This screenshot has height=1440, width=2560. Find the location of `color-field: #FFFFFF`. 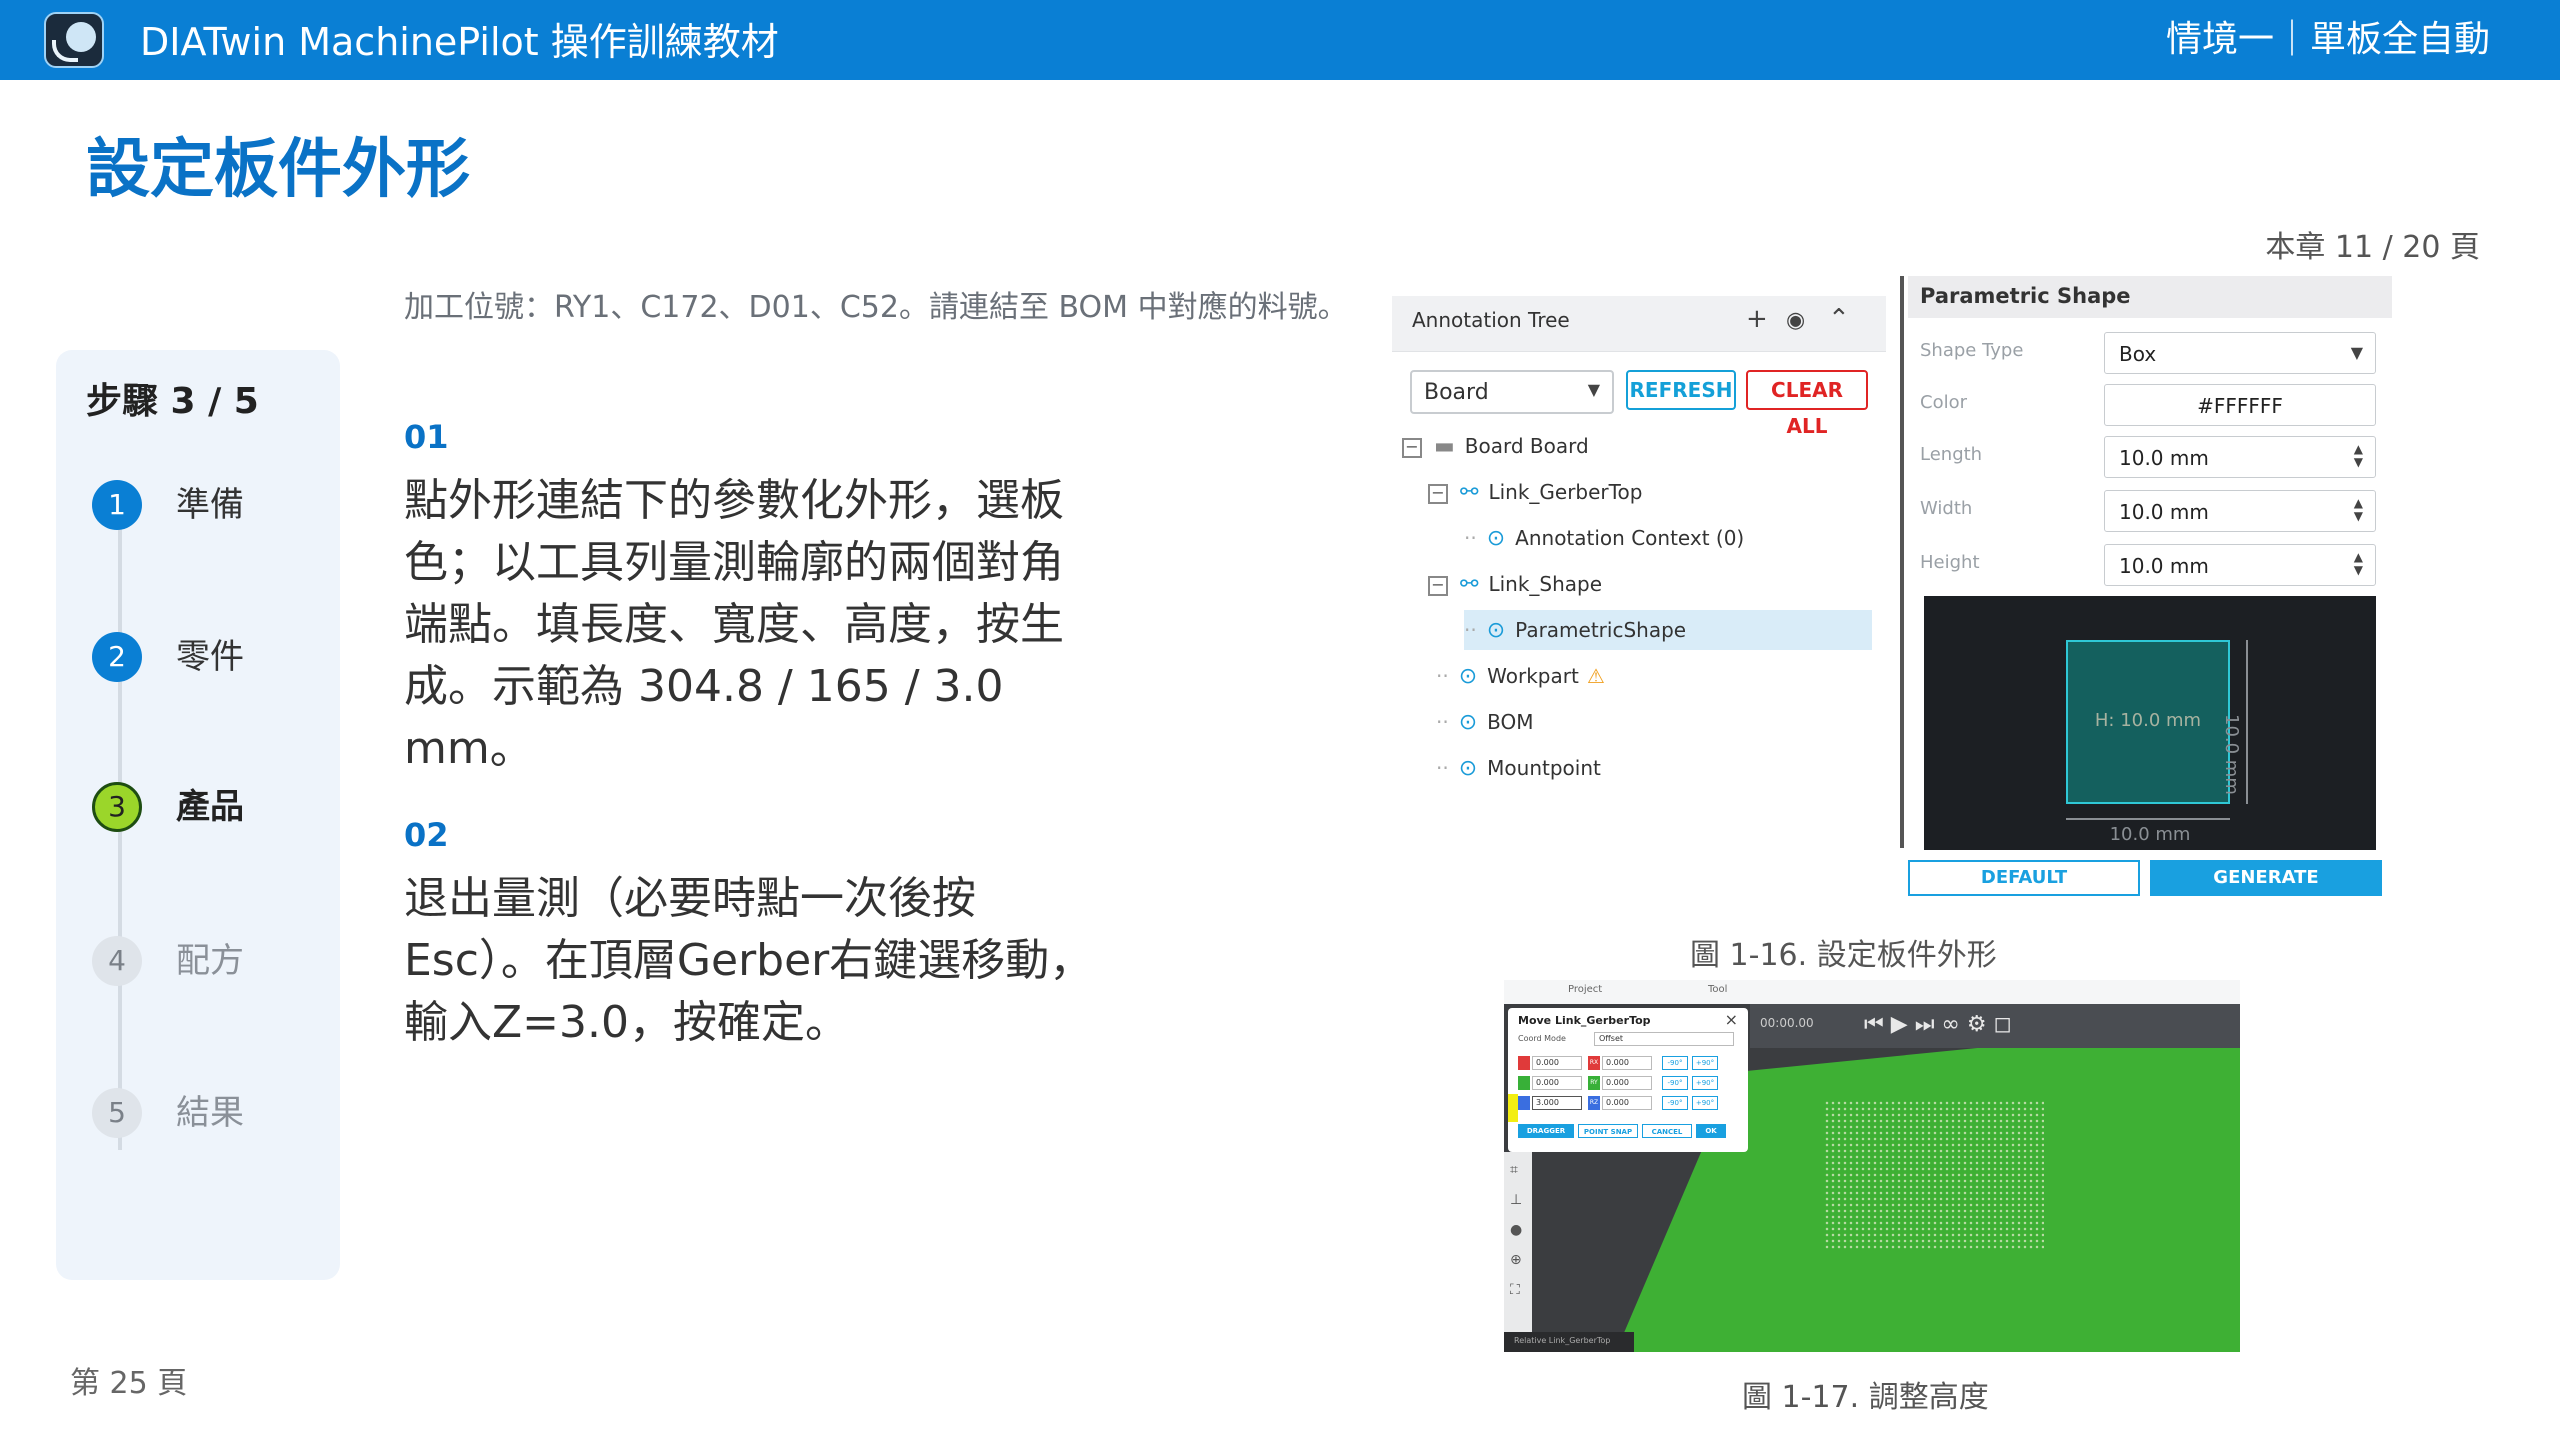

color-field: #FFFFFF is located at coordinates (2240, 405).